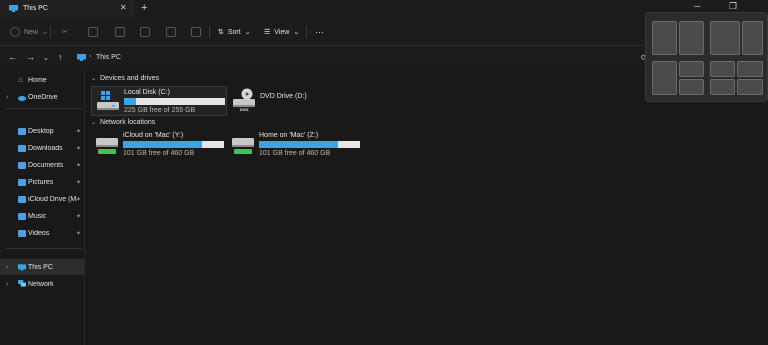 The image size is (768, 345). What do you see at coordinates (160, 110) in the screenshot?
I see `drive-free-space: 225 GB free of 255 GB` at bounding box center [160, 110].